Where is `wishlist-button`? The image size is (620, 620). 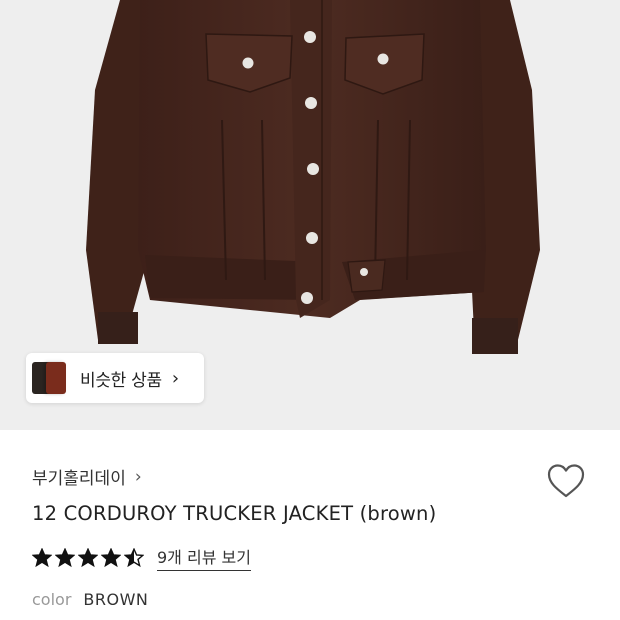
wishlist-button is located at coordinates (566, 481).